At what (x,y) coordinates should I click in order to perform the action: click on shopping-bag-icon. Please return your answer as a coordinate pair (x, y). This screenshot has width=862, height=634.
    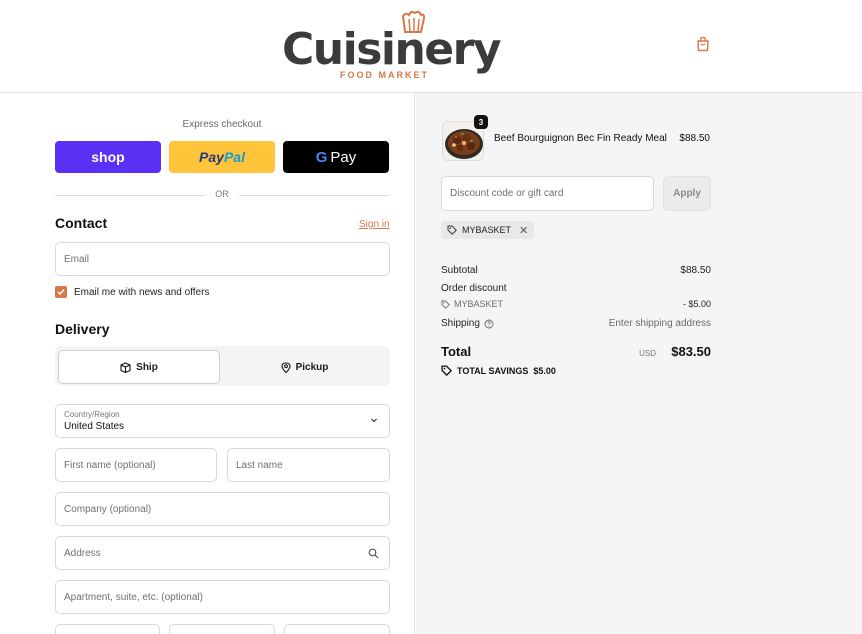
    Looking at the image, I should click on (703, 44).